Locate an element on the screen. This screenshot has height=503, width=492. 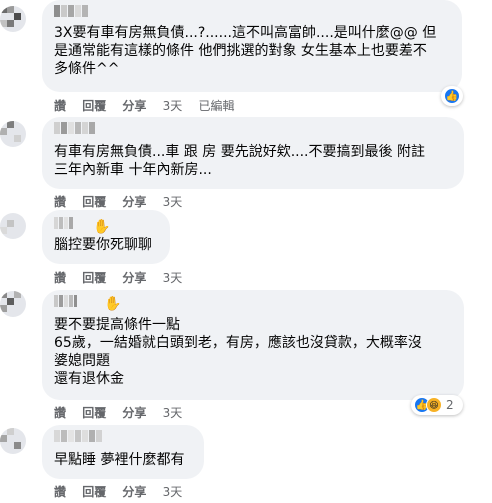
reaction-summary: 👍 is located at coordinates (452, 96).